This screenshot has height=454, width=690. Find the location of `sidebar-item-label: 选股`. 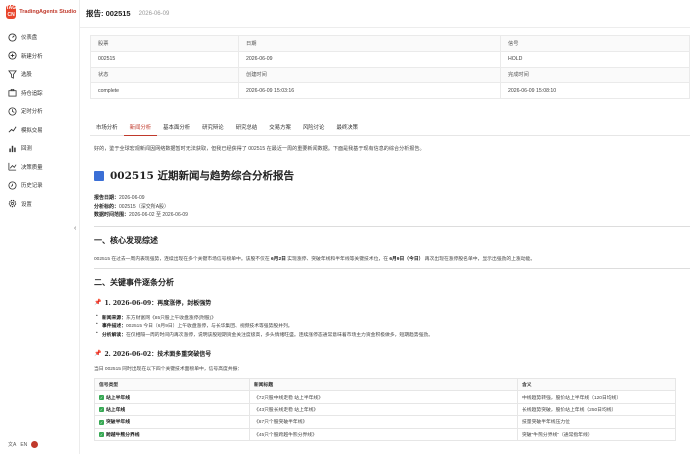

sidebar-item-label: 选股 is located at coordinates (26, 75).